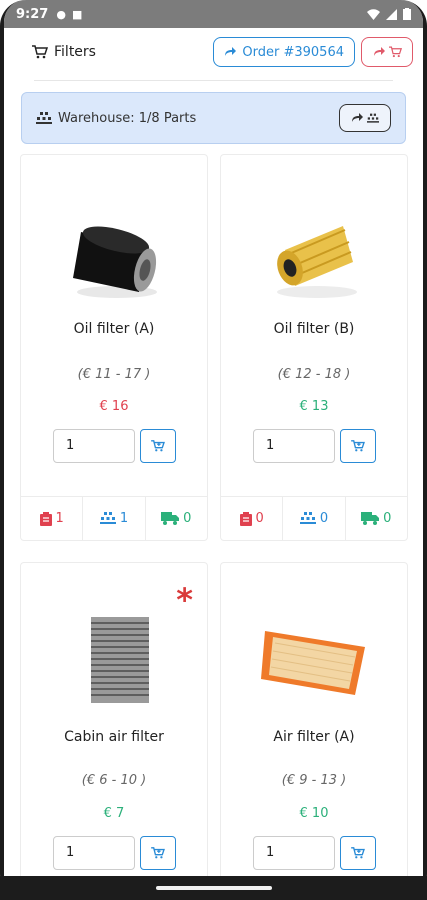  I want to click on required-marker: *, so click(184, 600).